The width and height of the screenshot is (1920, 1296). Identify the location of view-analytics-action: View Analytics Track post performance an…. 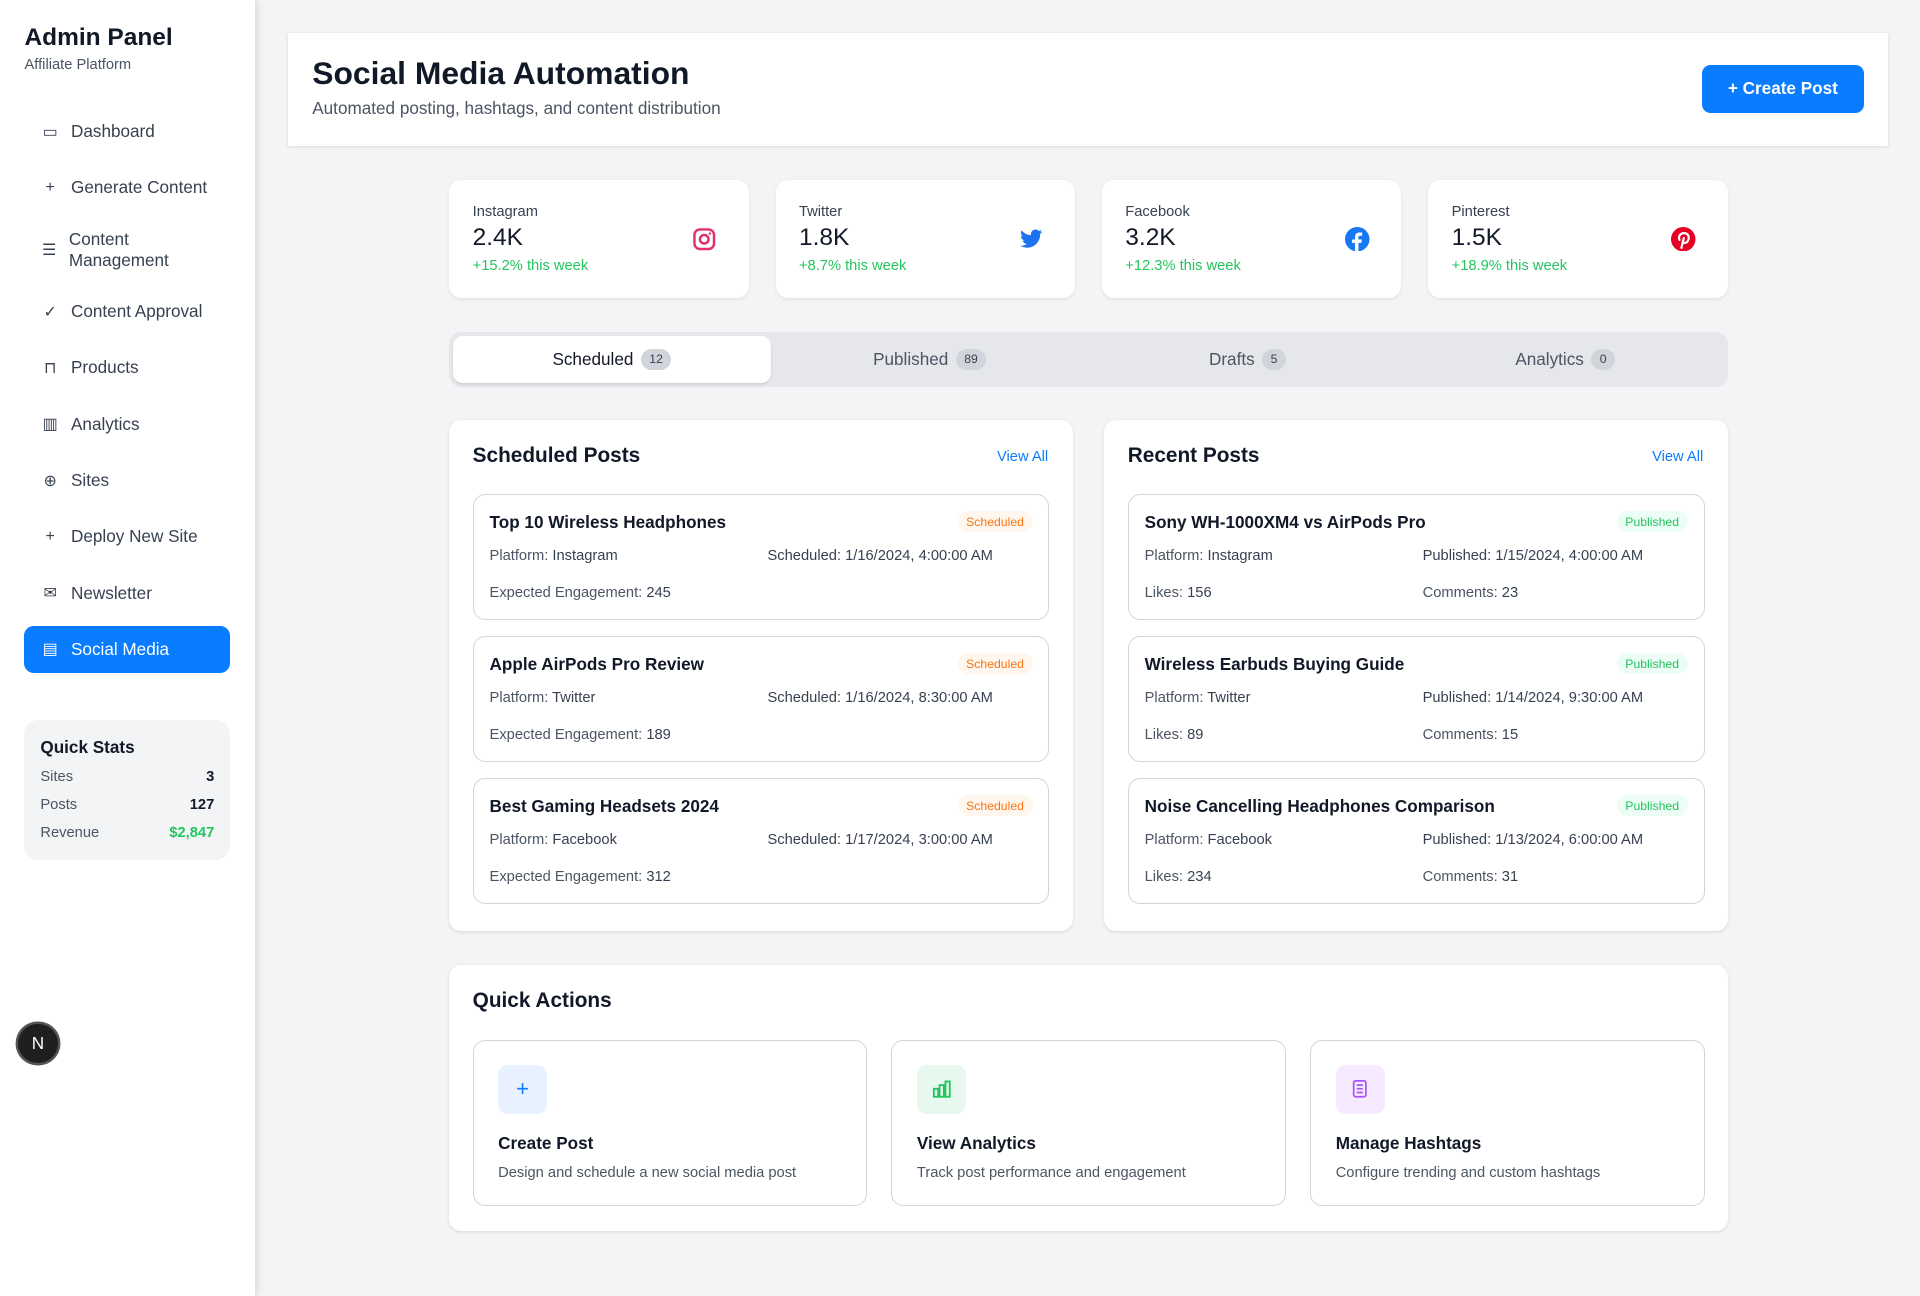
(1088, 1123).